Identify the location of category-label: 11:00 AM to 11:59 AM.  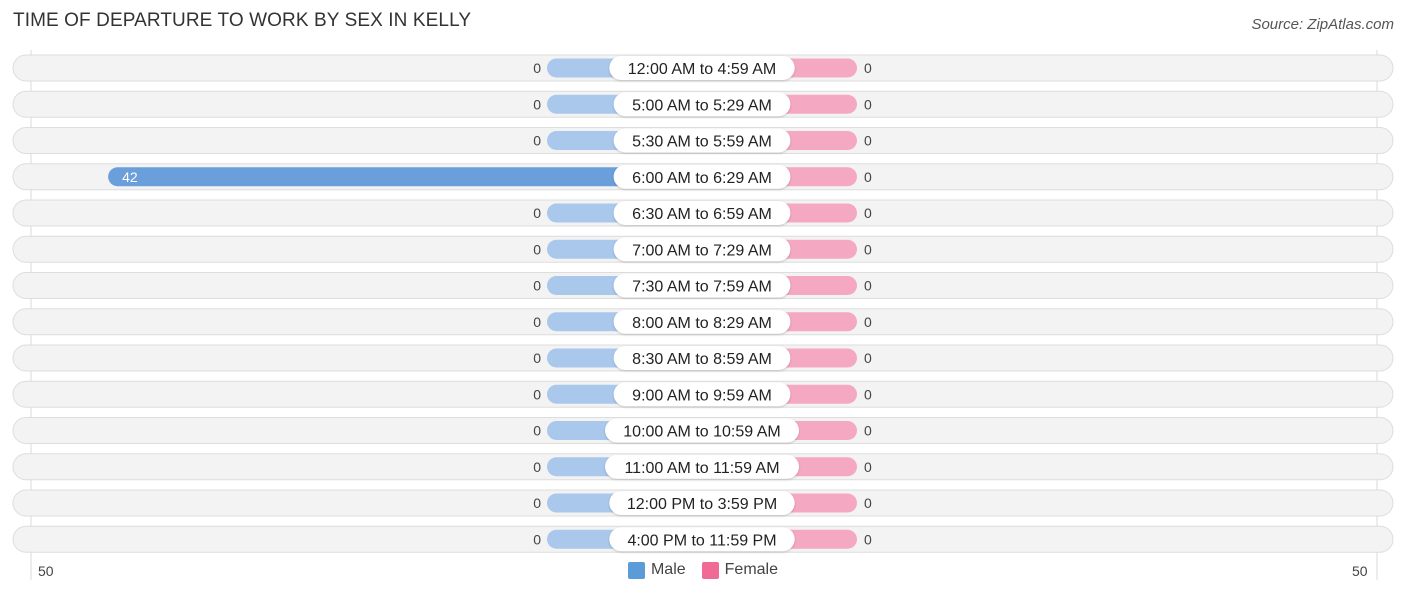
(701, 468).